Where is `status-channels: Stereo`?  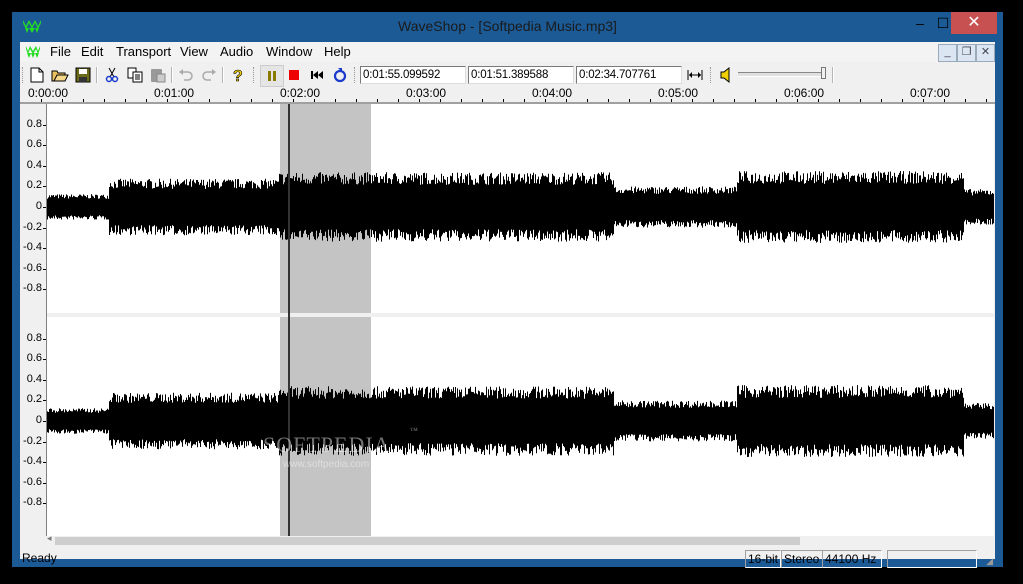
status-channels: Stereo is located at coordinates (802, 559).